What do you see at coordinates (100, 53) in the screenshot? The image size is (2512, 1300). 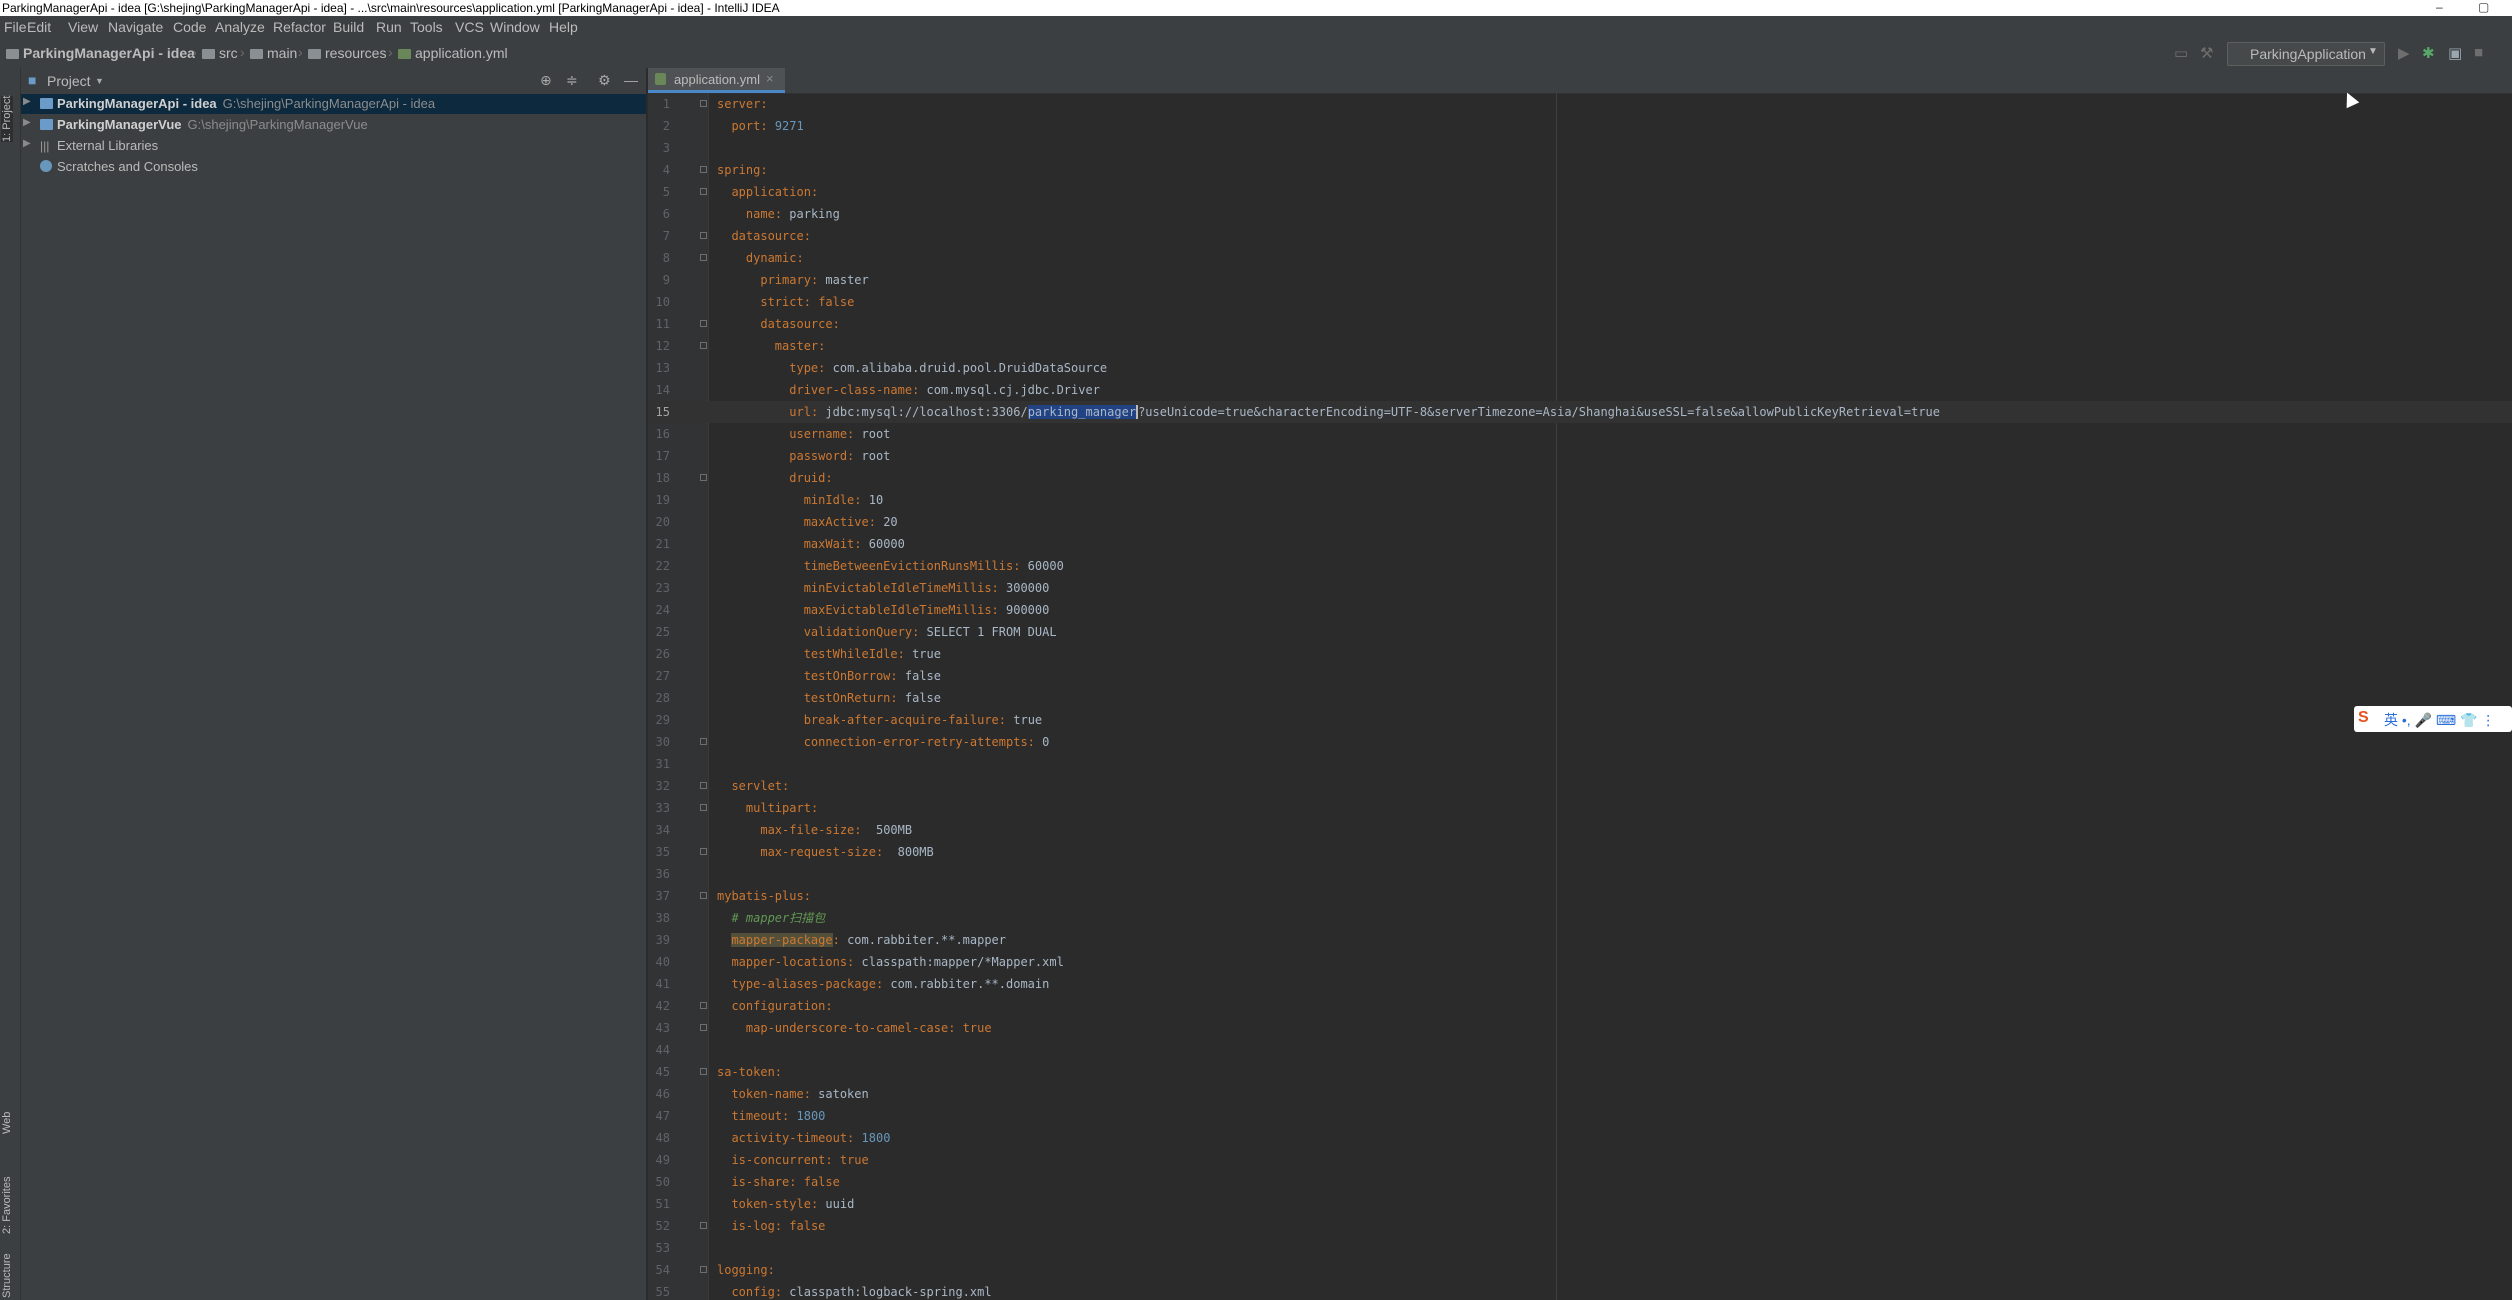 I see `breadcrumb-project: ParkingManagerApi - idea` at bounding box center [100, 53].